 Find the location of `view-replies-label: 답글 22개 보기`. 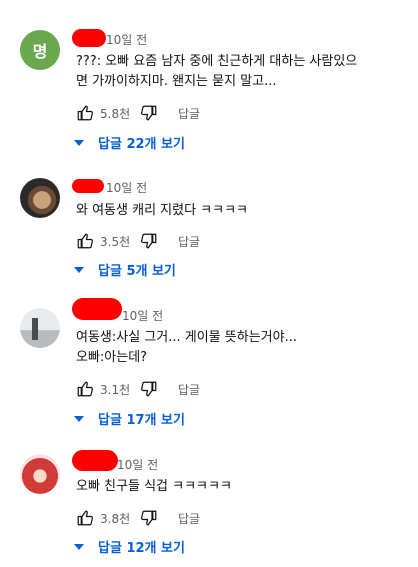

view-replies-label: 답글 22개 보기 is located at coordinates (141, 144).